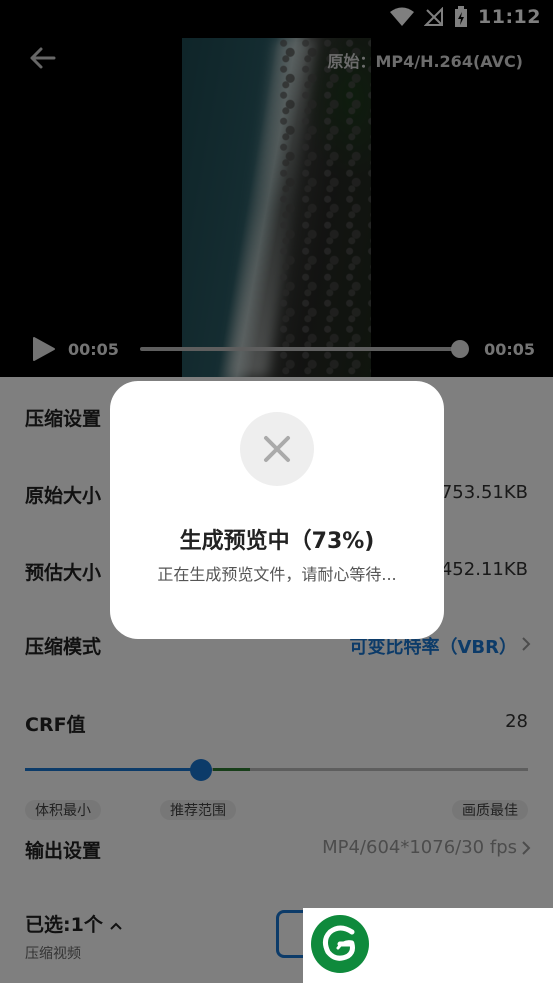 The width and height of the screenshot is (553, 983). I want to click on dialog-title: 生成预览中（73%), so click(277, 541).